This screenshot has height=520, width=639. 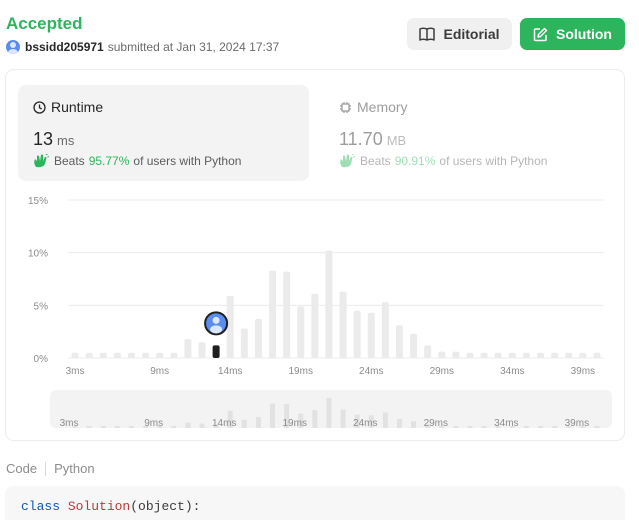 I want to click on editorial-button: Editorial, so click(x=459, y=34).